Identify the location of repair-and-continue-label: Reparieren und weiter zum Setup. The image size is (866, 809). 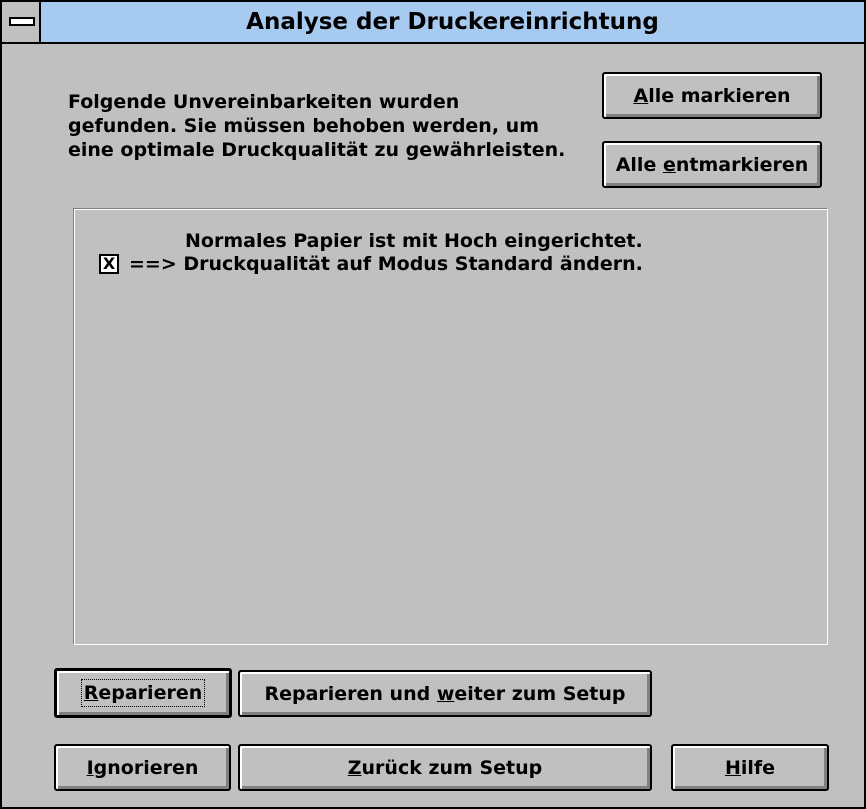
(445, 693).